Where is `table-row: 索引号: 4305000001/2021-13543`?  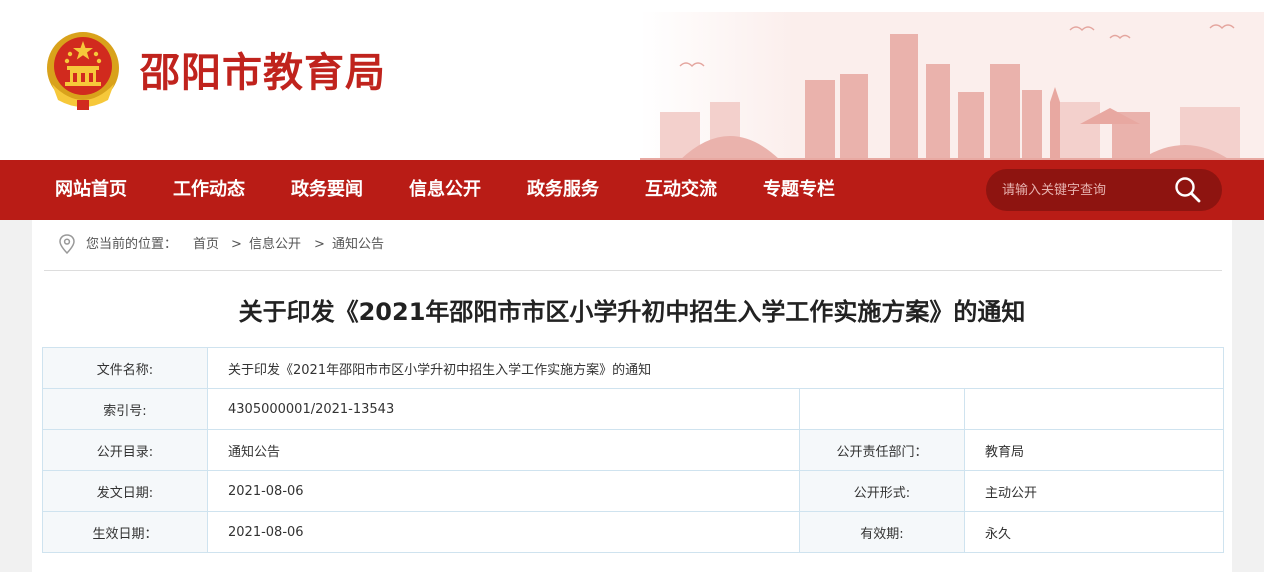 table-row: 索引号: 4305000001/2021-13543 is located at coordinates (633, 409).